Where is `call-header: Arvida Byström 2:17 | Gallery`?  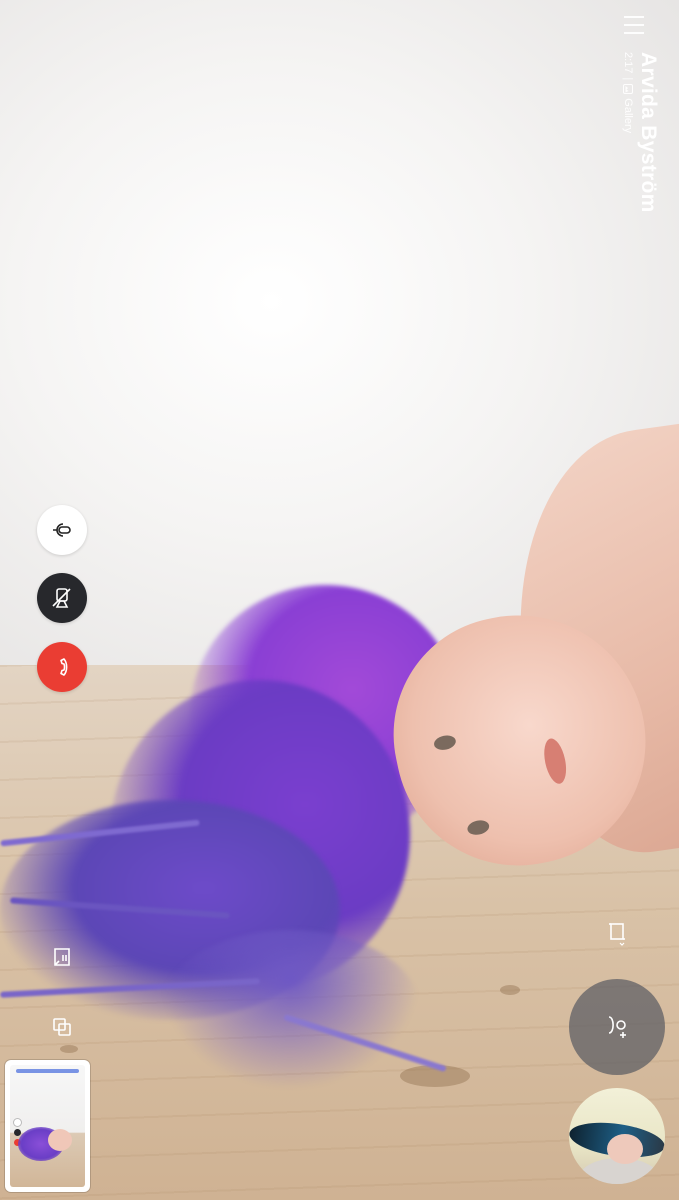 call-header: Arvida Byström 2:17 | Gallery is located at coordinates (641, 147).